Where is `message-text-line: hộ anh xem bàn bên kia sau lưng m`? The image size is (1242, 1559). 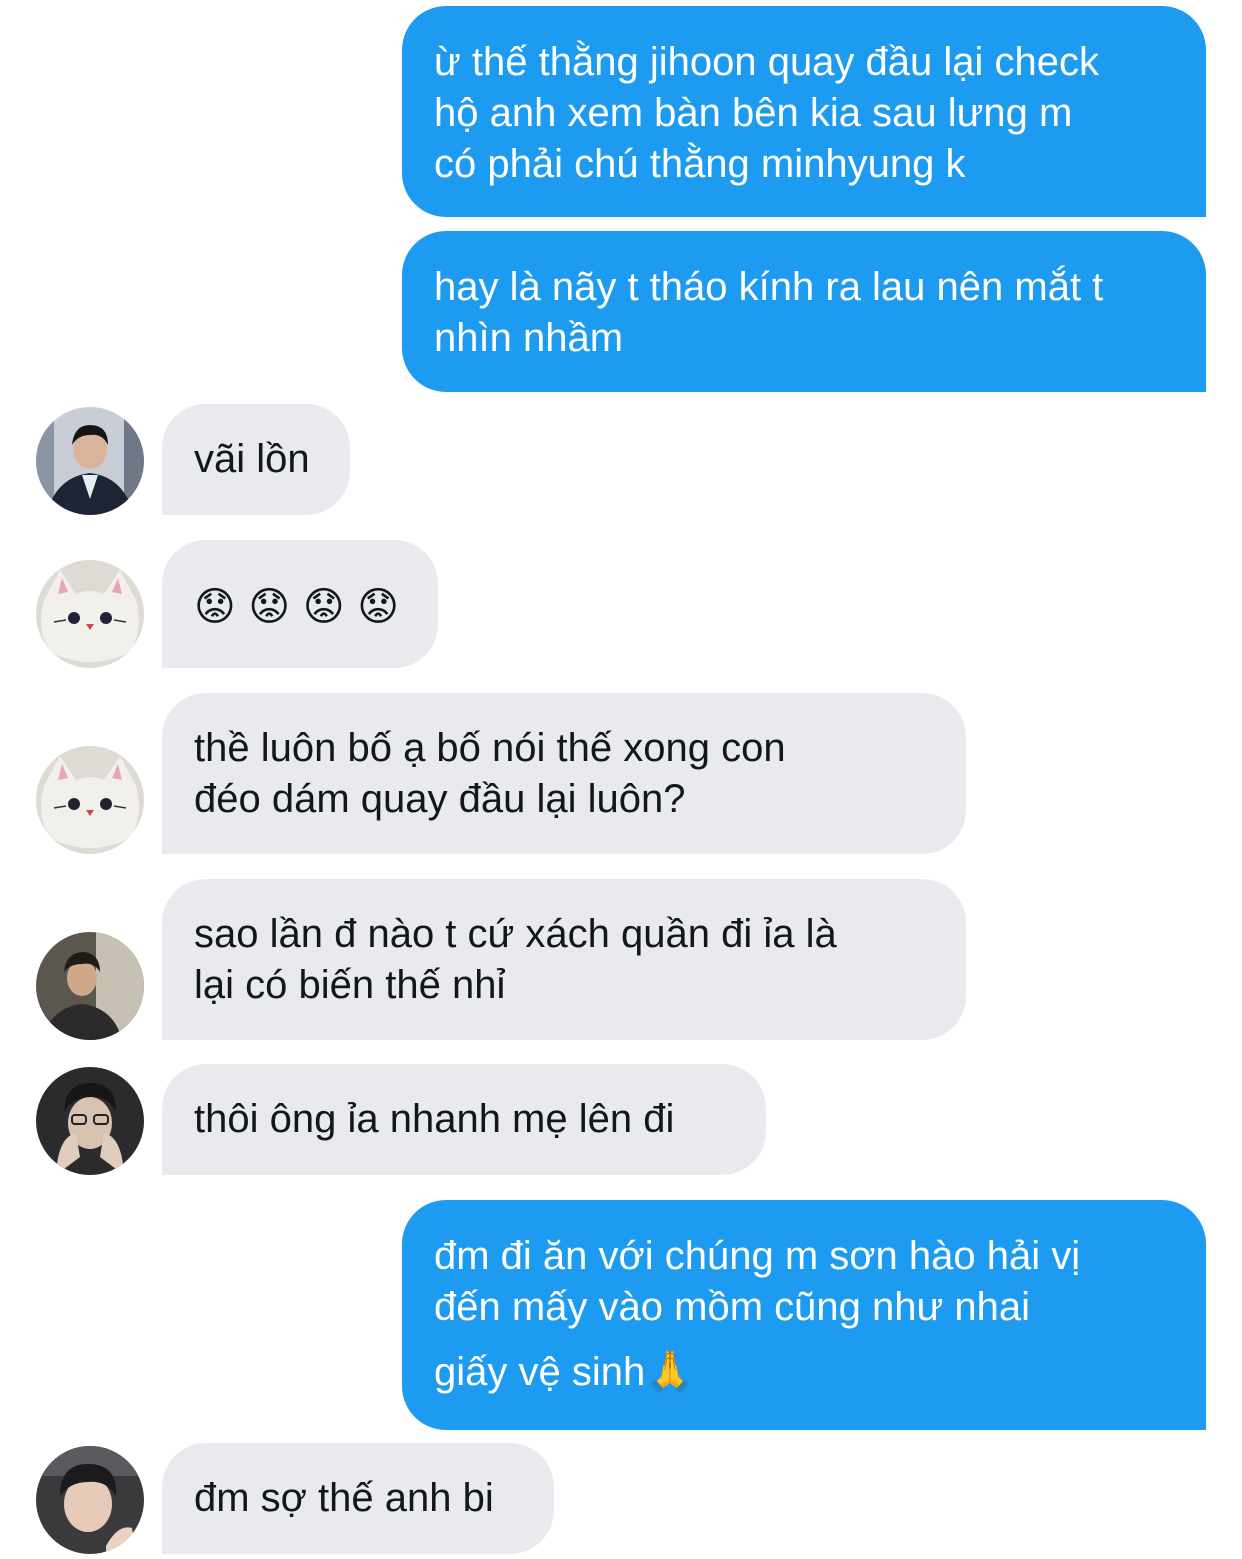 message-text-line: hộ anh xem bàn bên kia sau lưng m is located at coordinates (753, 113).